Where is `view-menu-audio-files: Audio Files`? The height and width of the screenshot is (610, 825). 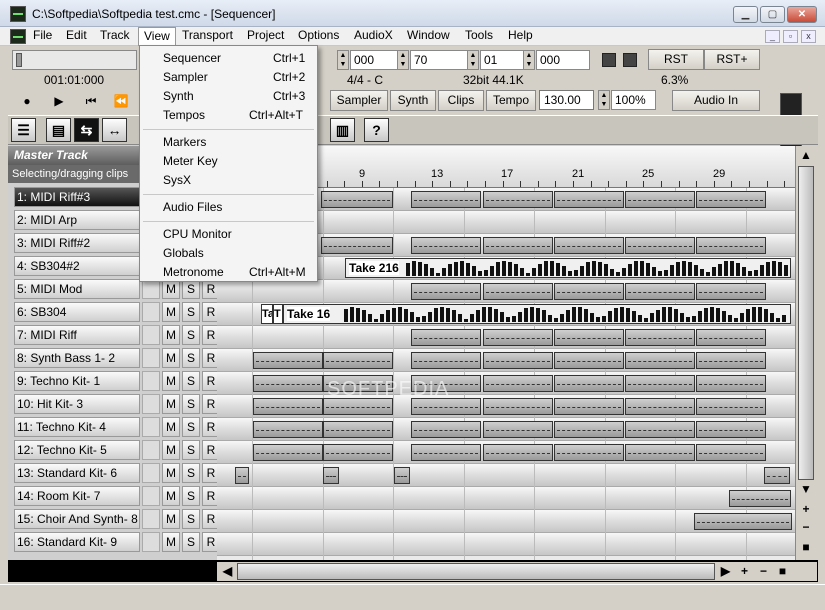
view-menu-audio-files: Audio Files is located at coordinates (228, 207).